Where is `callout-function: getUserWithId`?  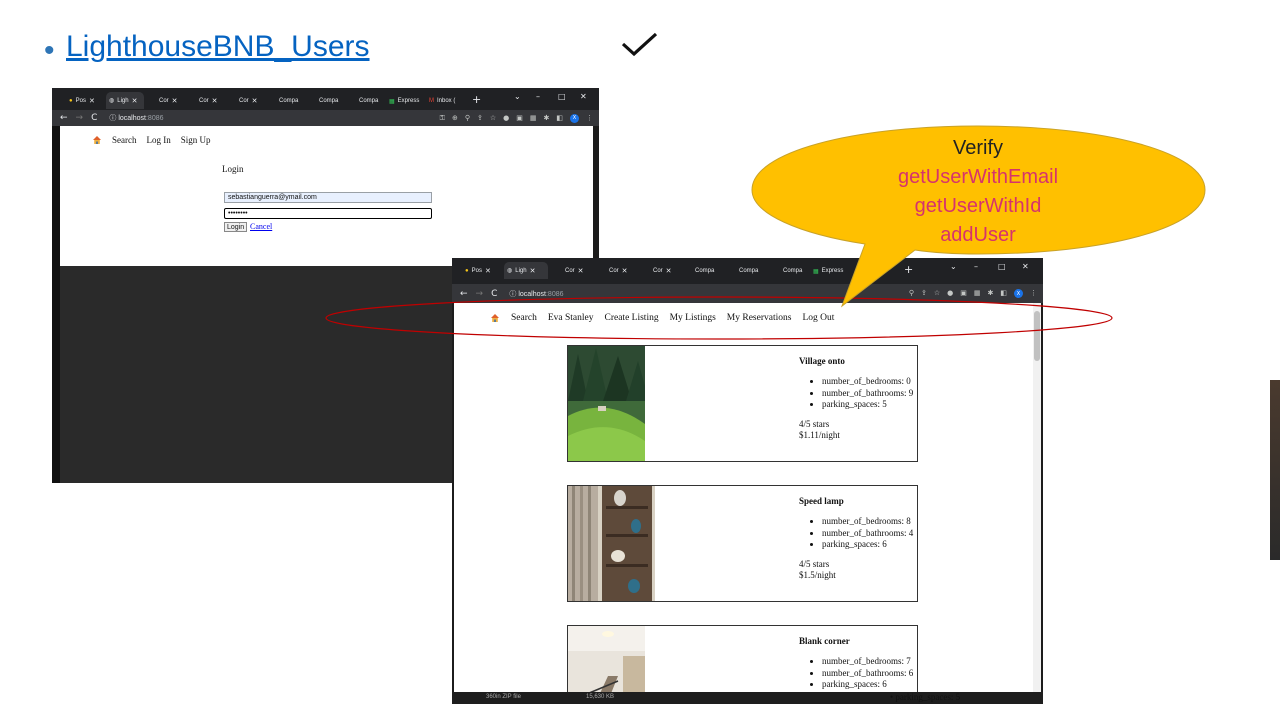
callout-function: getUserWithId is located at coordinates (978, 206).